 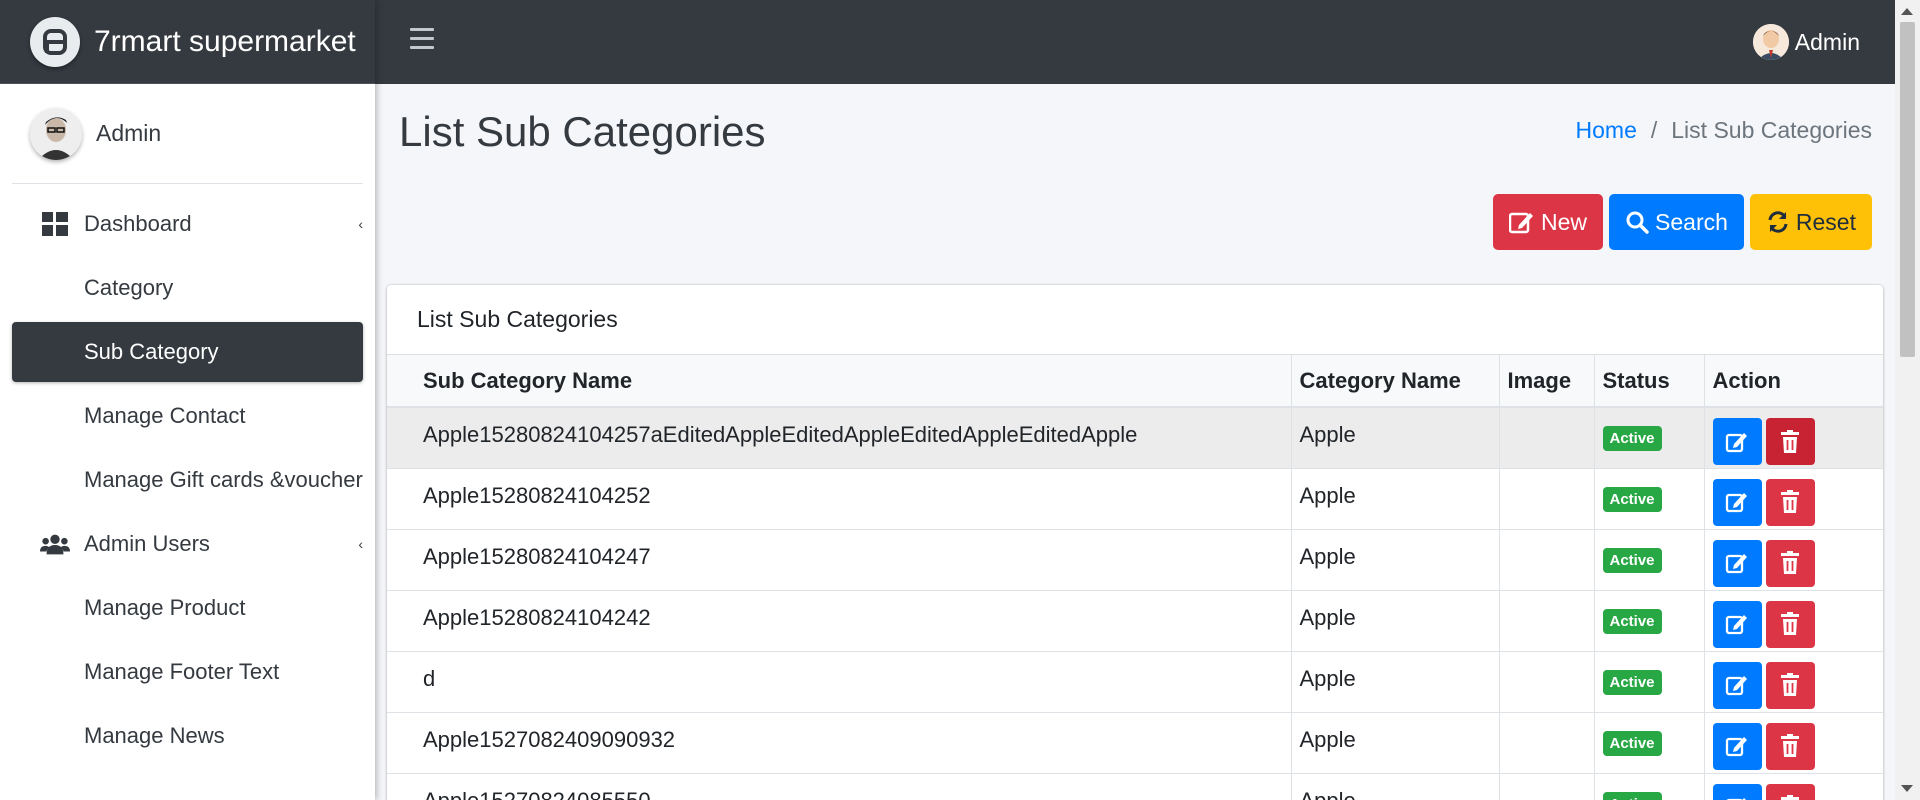 What do you see at coordinates (1907, 788) in the screenshot?
I see `scroll-down-arrow-icon` at bounding box center [1907, 788].